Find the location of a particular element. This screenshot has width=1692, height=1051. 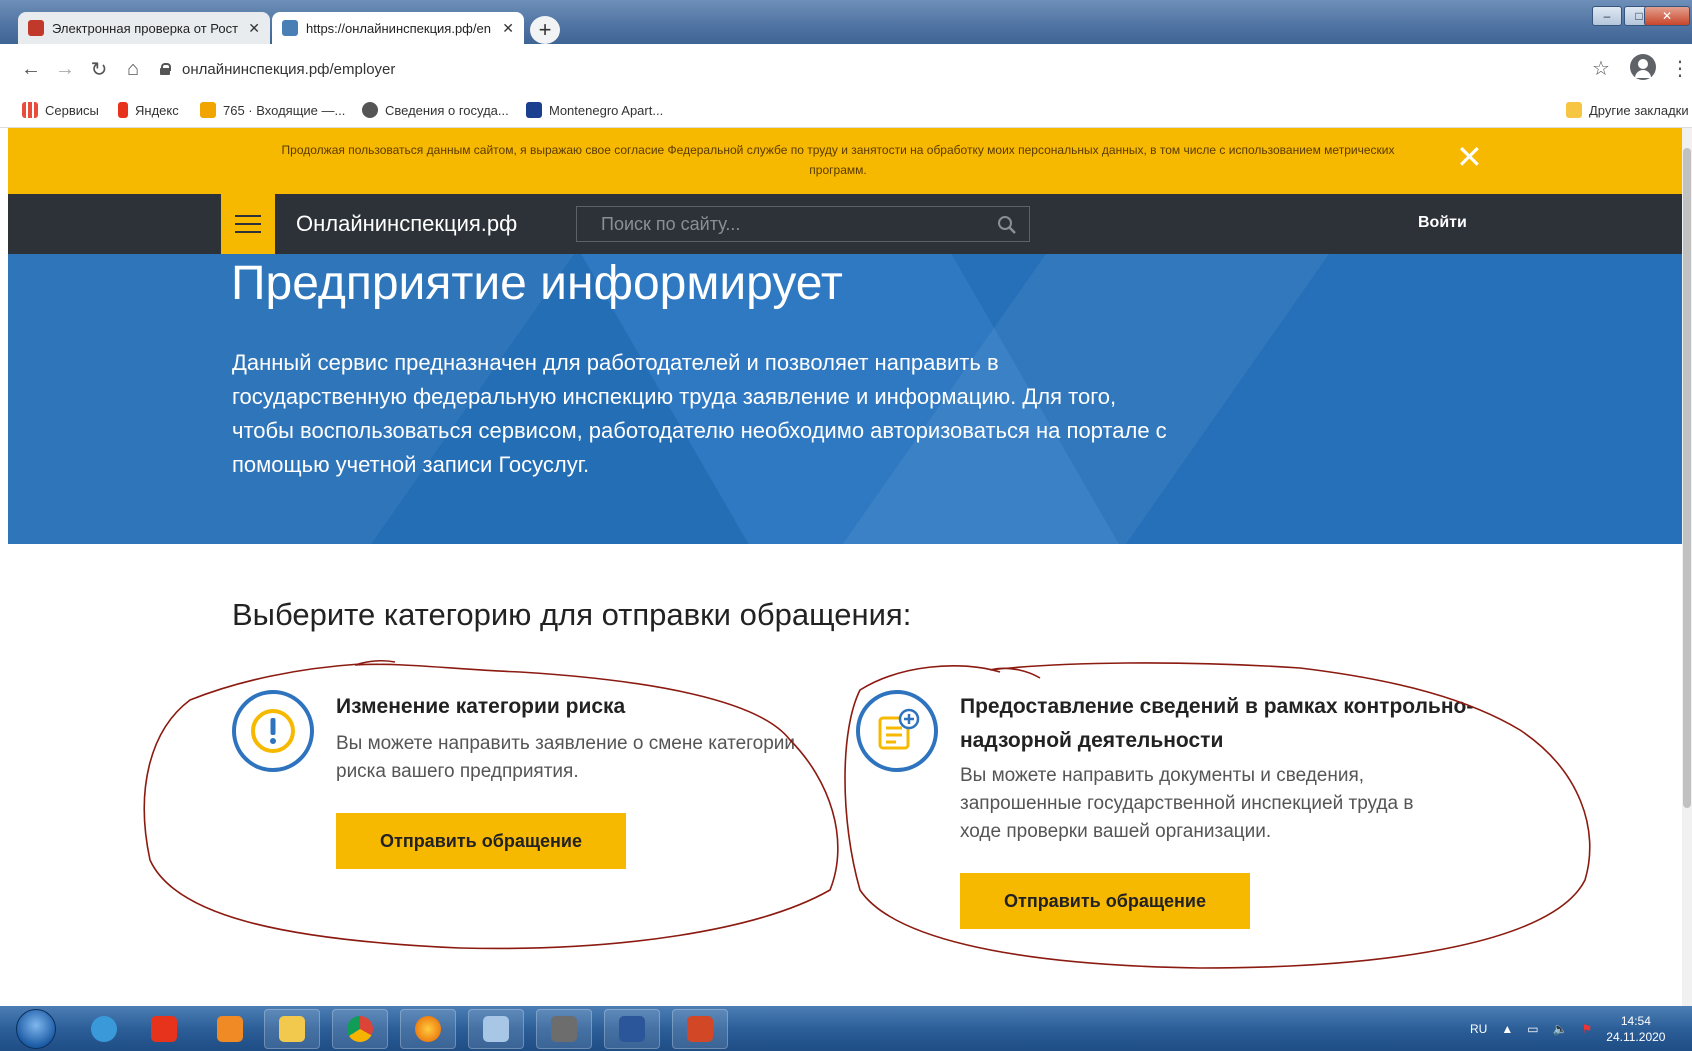

mail-icon is located at coordinates (208, 110).